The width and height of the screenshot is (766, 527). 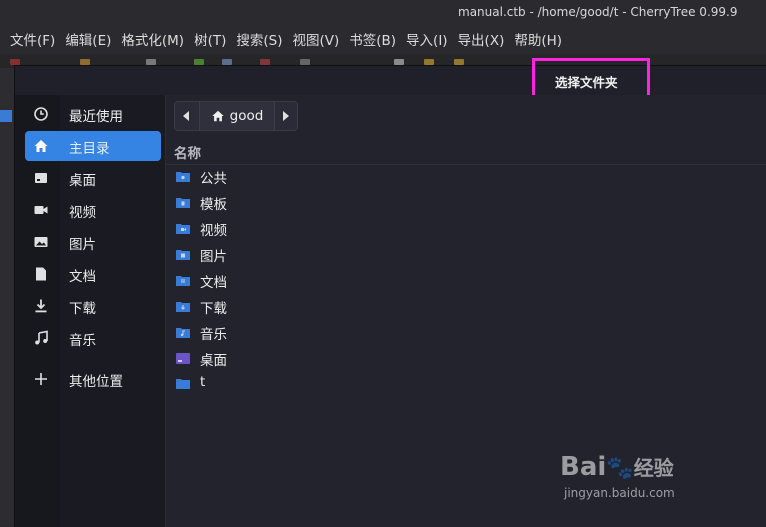 What do you see at coordinates (7, 297) in the screenshot?
I see `tree-pane-edge` at bounding box center [7, 297].